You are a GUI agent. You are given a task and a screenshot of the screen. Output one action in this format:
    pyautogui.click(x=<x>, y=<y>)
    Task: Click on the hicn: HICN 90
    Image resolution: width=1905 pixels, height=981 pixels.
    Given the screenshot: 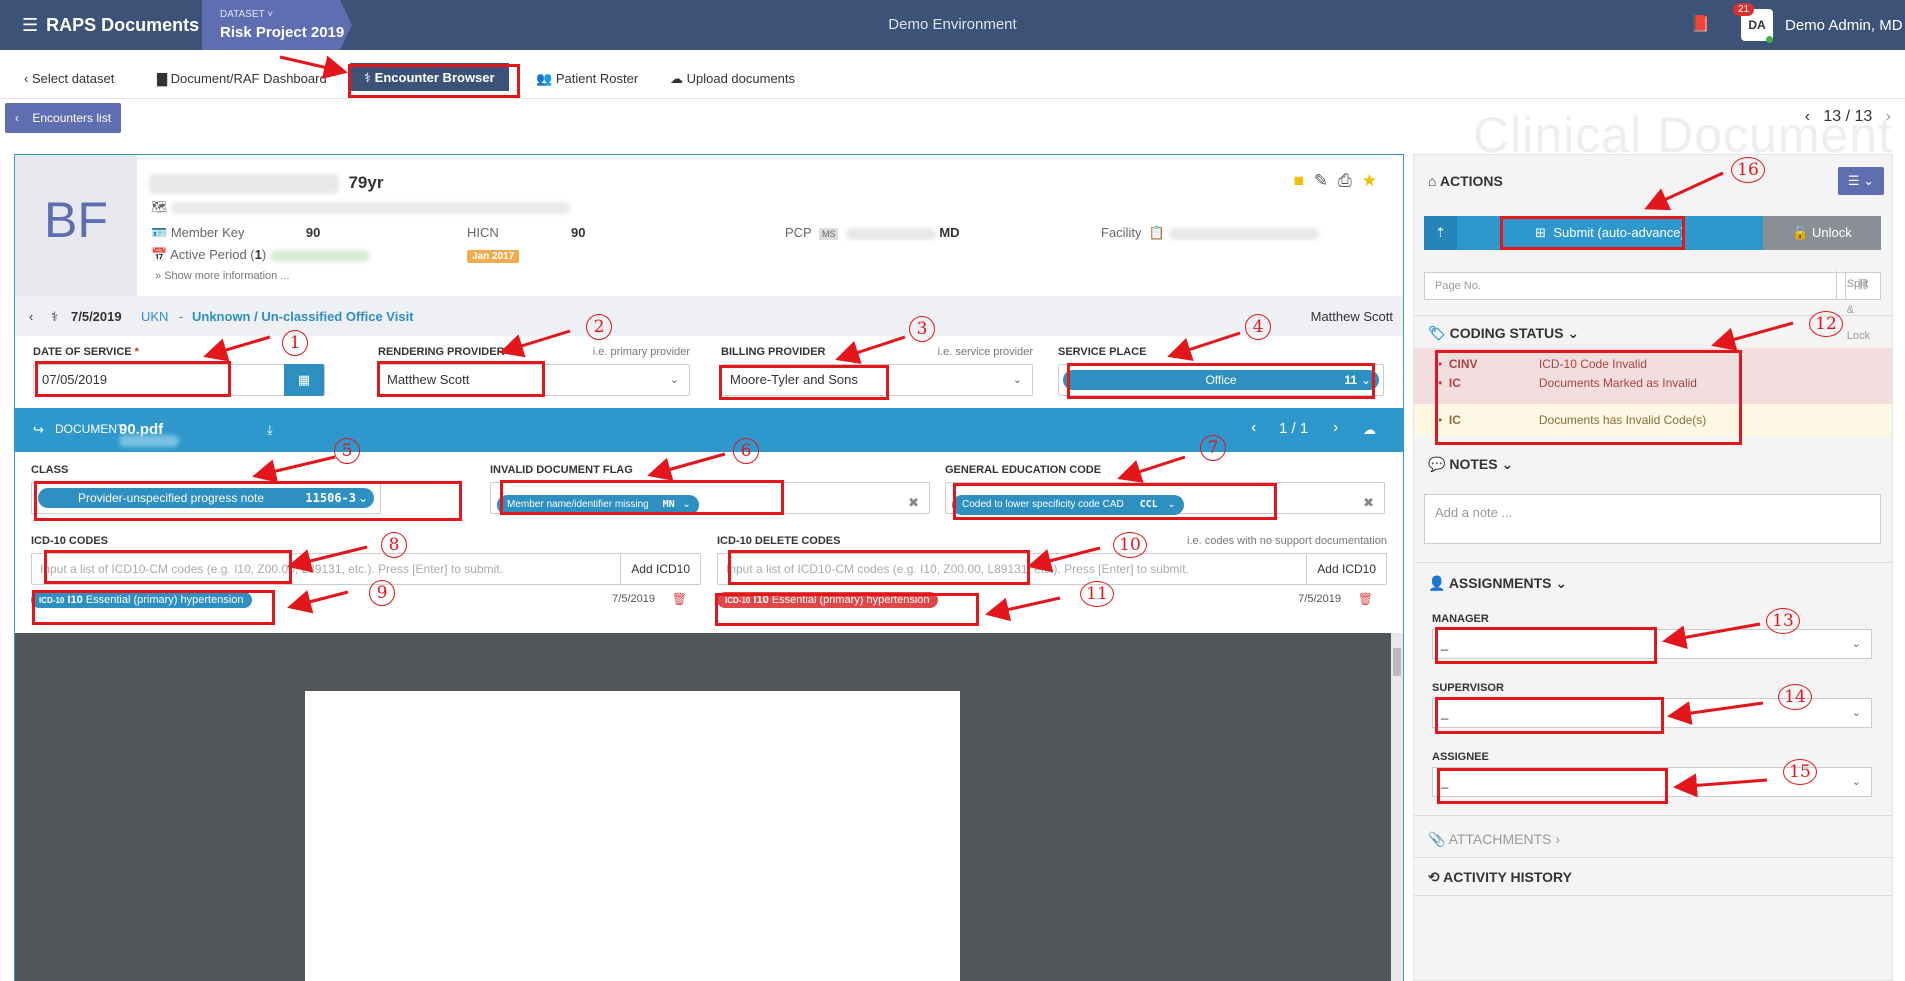 What is the action you would take?
    pyautogui.click(x=526, y=232)
    